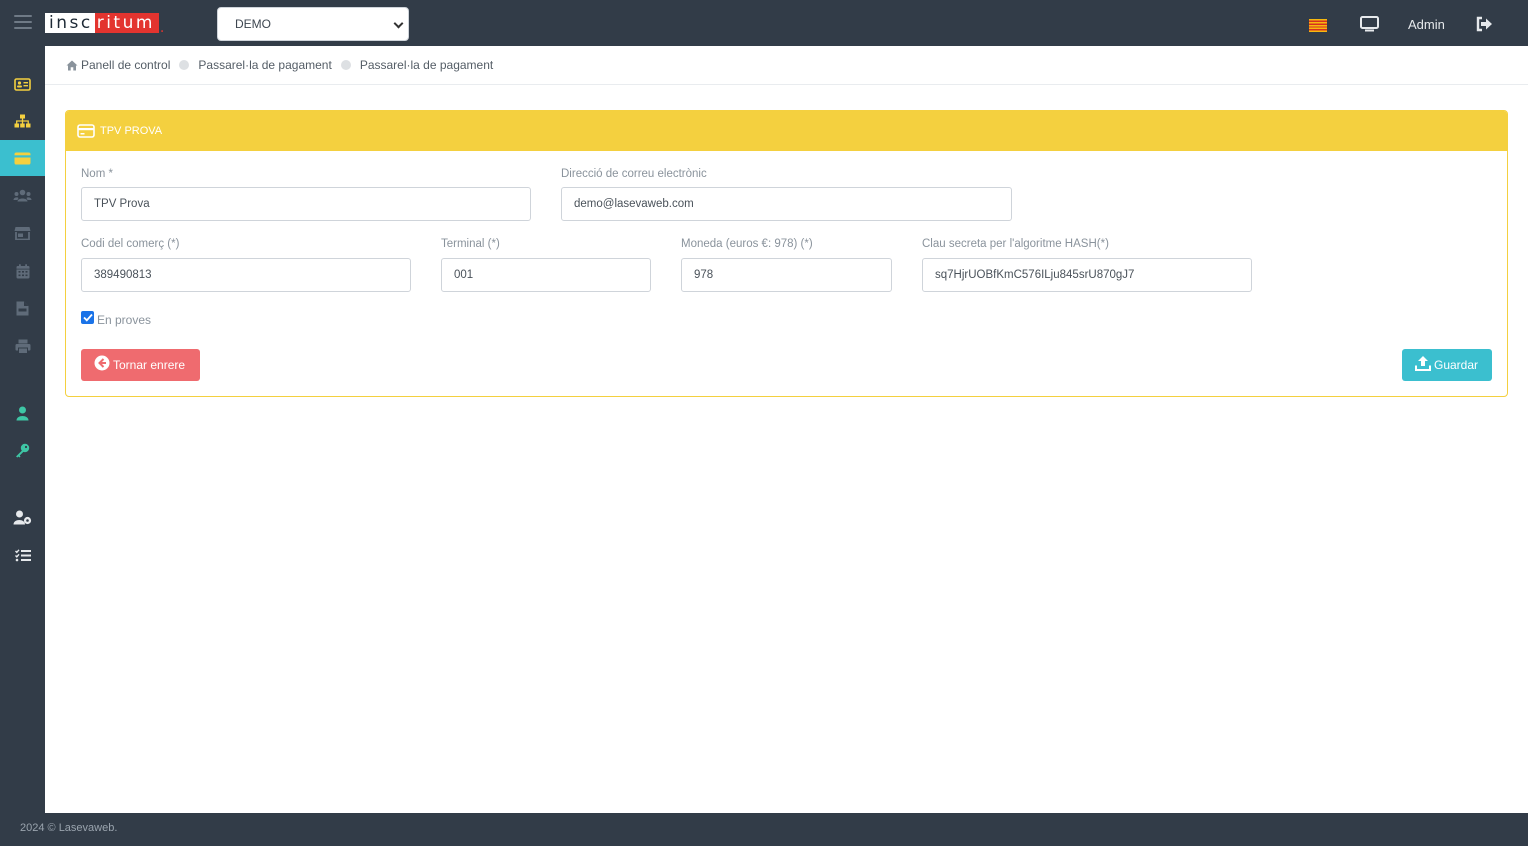 The width and height of the screenshot is (1528, 846). What do you see at coordinates (634, 174) in the screenshot?
I see `email-label: Direcció de correu electrònic` at bounding box center [634, 174].